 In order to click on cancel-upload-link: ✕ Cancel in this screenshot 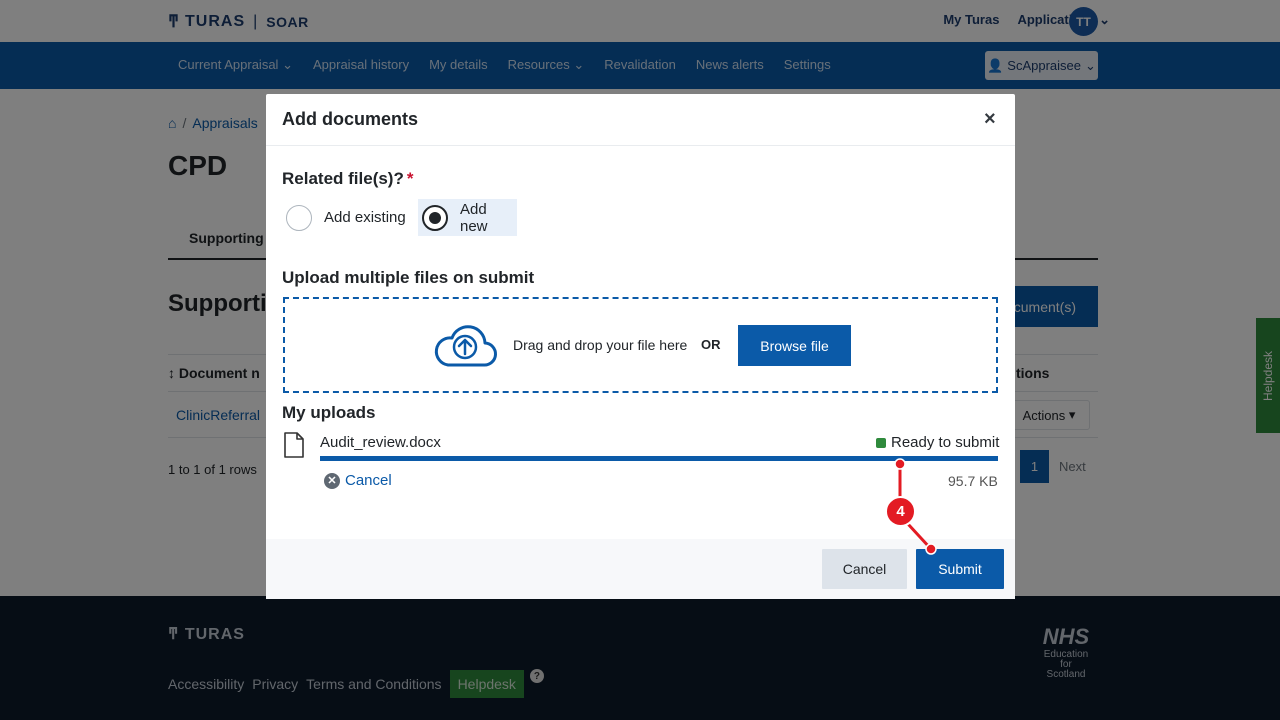, I will do `click(358, 480)`.